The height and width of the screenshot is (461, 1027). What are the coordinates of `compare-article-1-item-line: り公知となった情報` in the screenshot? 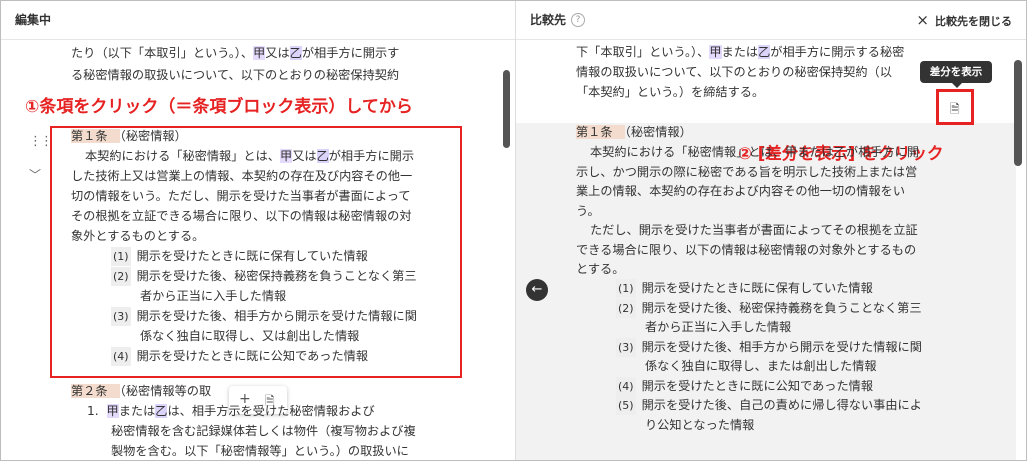 It's located at (699, 425).